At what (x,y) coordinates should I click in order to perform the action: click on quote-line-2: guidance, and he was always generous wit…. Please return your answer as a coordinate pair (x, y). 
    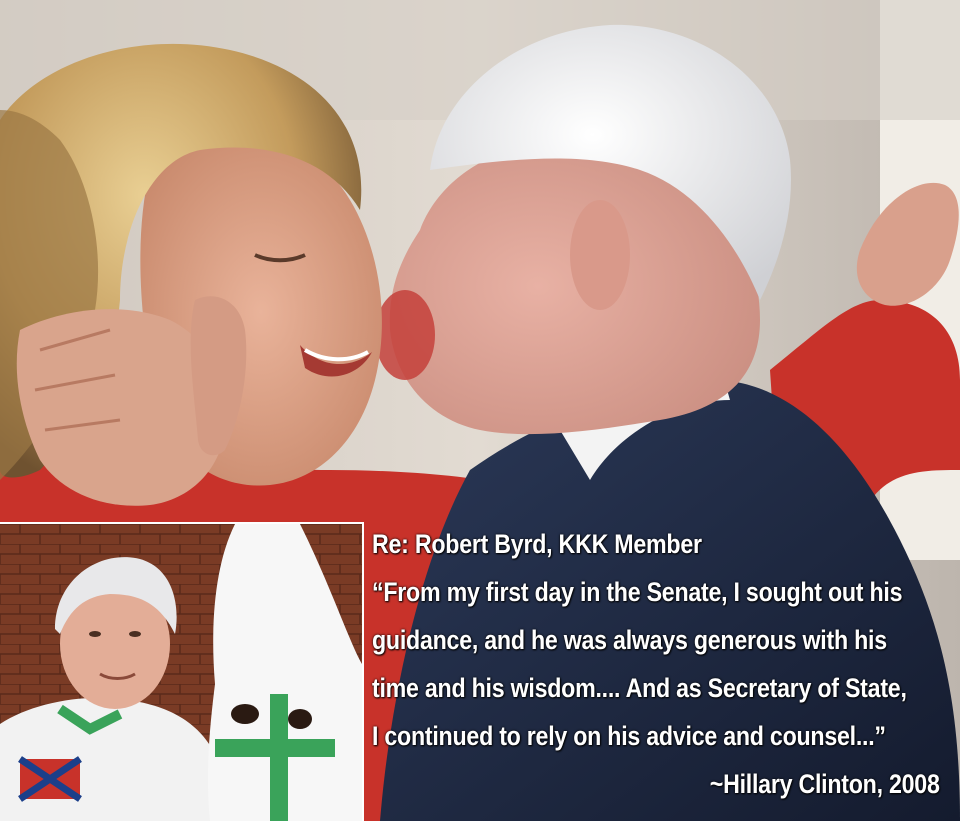
    Looking at the image, I should click on (629, 640).